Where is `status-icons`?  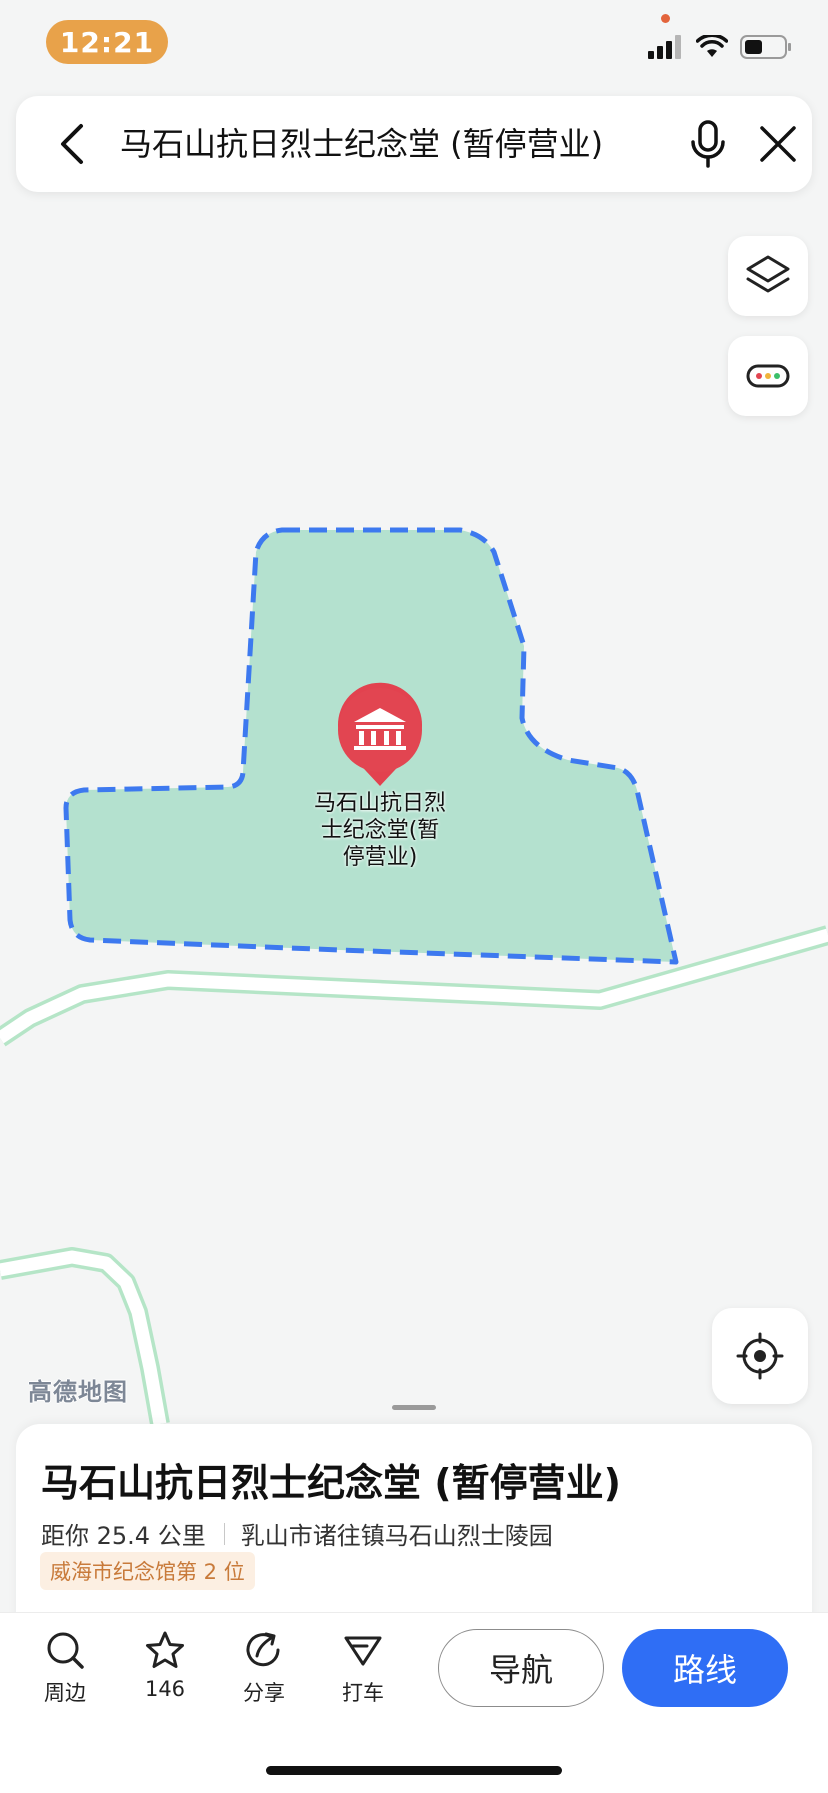
status-icons is located at coordinates (720, 47).